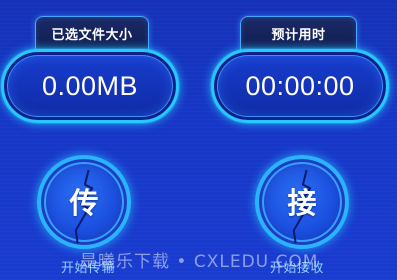 This screenshot has height=280, width=397. I want to click on selected-size-label-text: 已选文件大小, so click(92, 35).